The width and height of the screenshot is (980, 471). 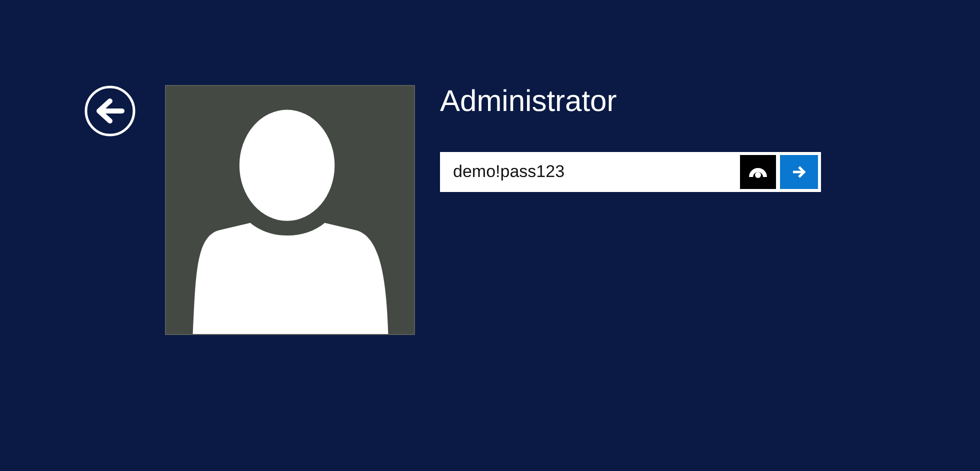 I want to click on reveal-password-button, so click(x=758, y=172).